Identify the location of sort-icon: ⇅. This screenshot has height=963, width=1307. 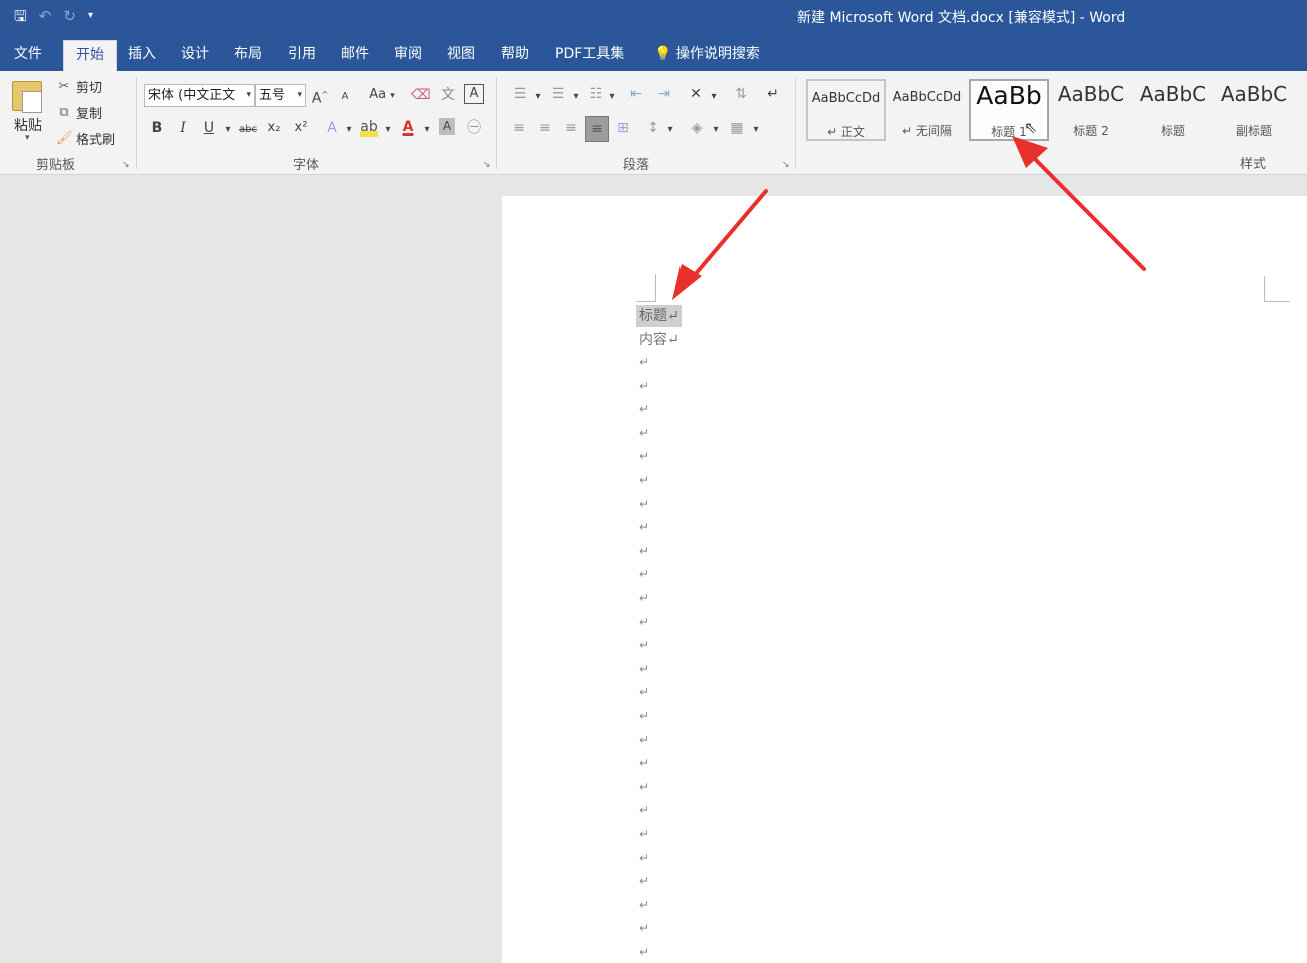
(741, 94).